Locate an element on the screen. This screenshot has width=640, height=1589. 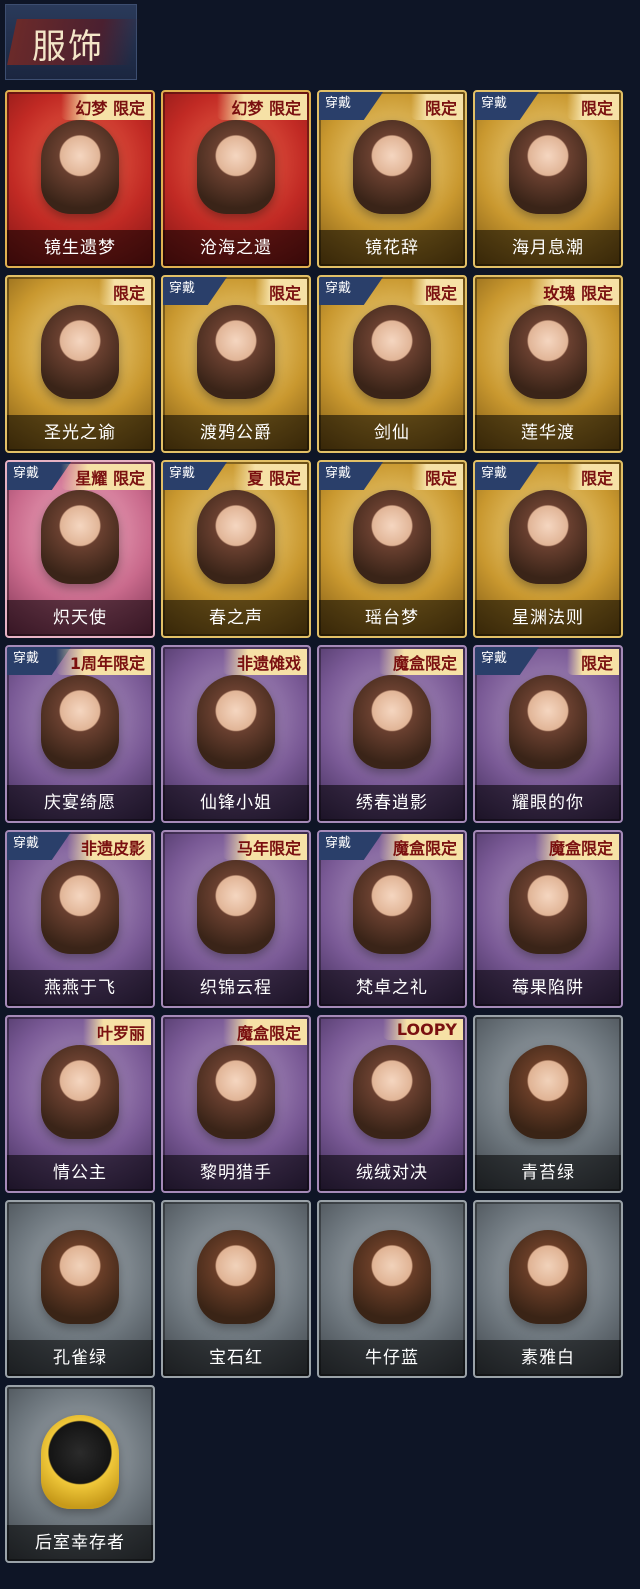
costume-header: 服饰 is located at coordinates (73, 42).